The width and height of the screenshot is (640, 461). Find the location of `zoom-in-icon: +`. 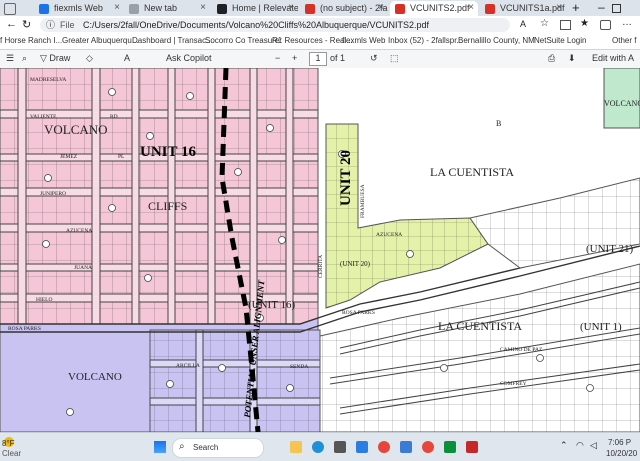

zoom-in-icon: + is located at coordinates (294, 58).